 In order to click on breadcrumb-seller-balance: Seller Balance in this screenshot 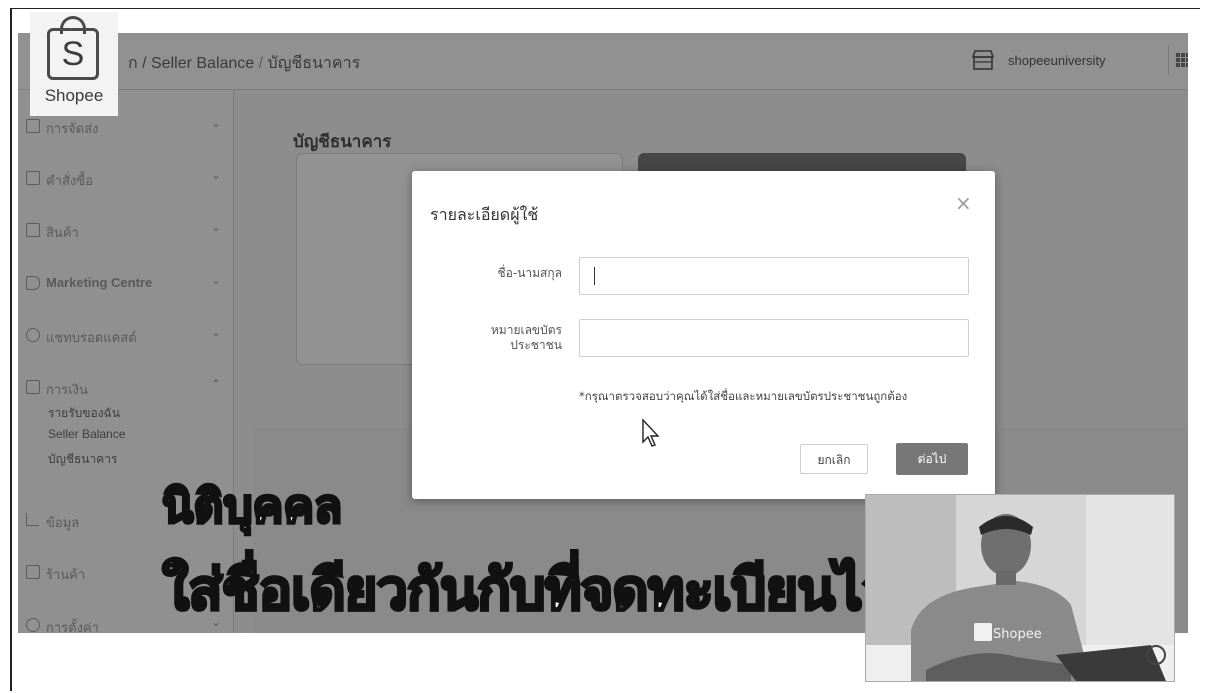, I will do `click(202, 63)`.